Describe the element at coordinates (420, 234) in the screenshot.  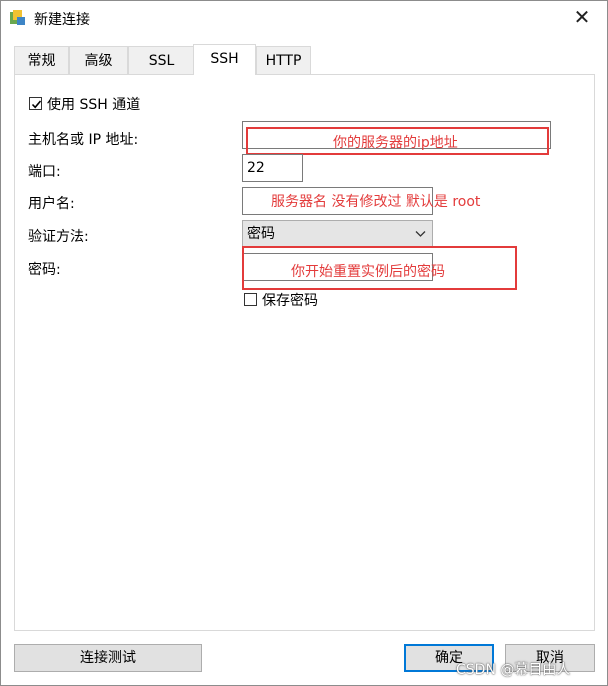
I see `chevron-down-icon` at that location.